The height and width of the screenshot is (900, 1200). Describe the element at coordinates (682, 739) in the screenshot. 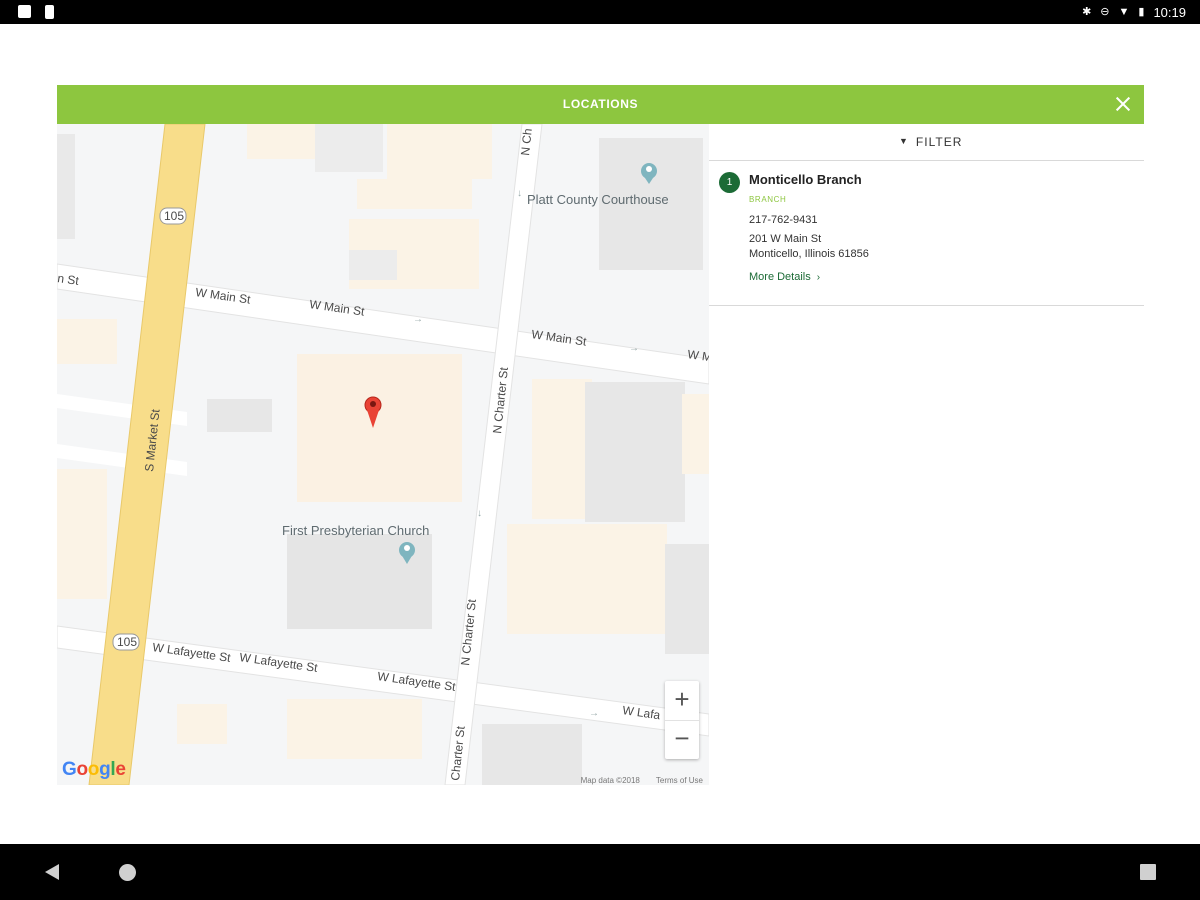

I see `zoom-out-button: −` at that location.